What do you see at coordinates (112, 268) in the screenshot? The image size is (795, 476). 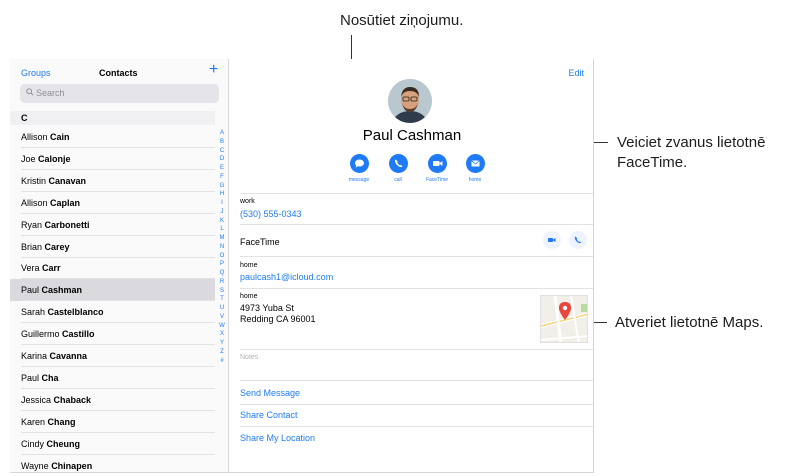 I see `contact-row: Vera Carr` at bounding box center [112, 268].